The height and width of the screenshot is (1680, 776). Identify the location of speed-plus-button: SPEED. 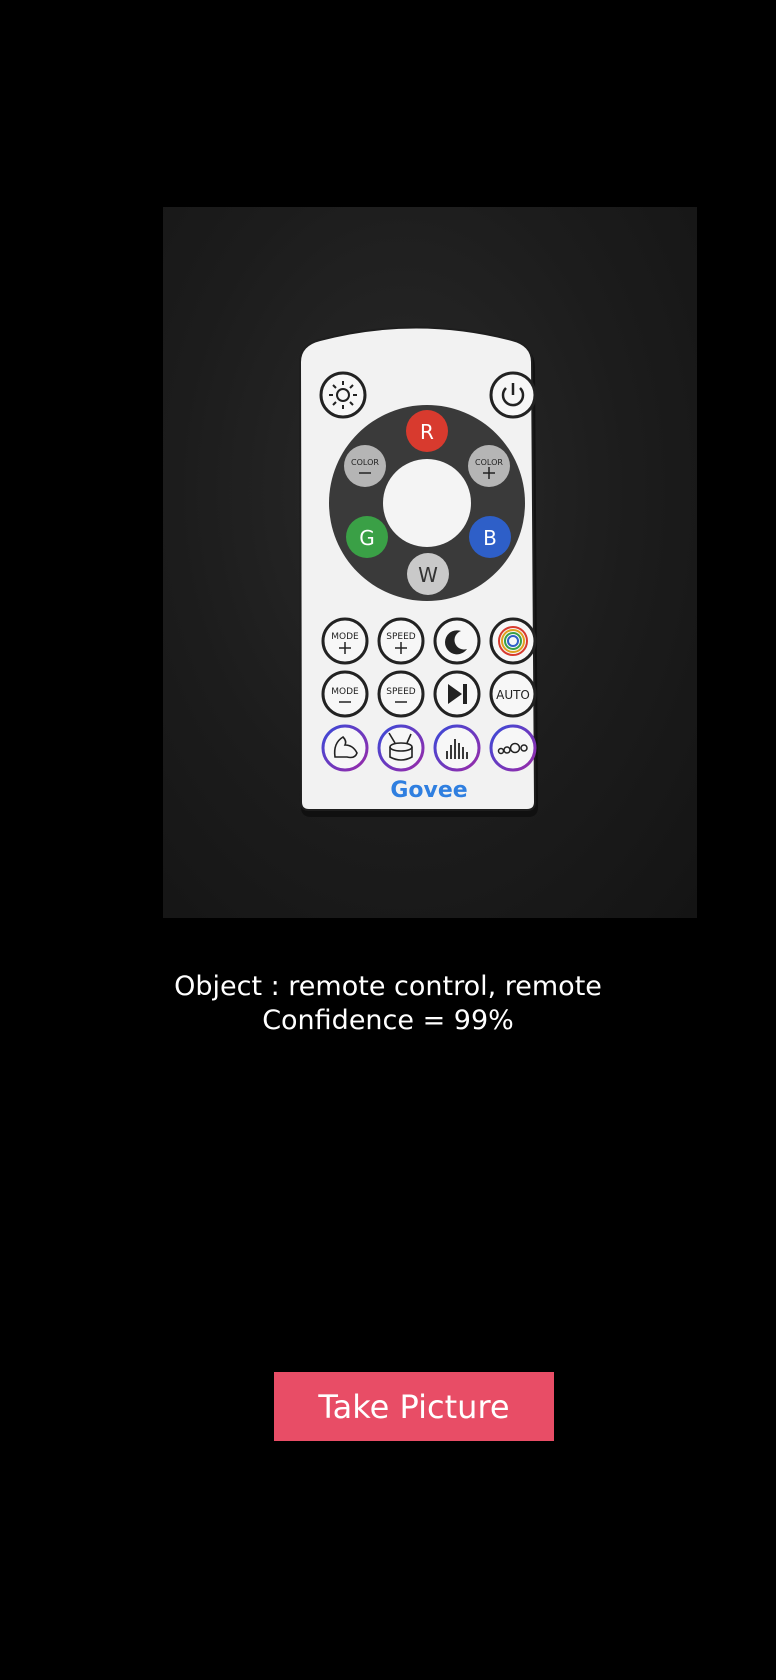
(401, 641).